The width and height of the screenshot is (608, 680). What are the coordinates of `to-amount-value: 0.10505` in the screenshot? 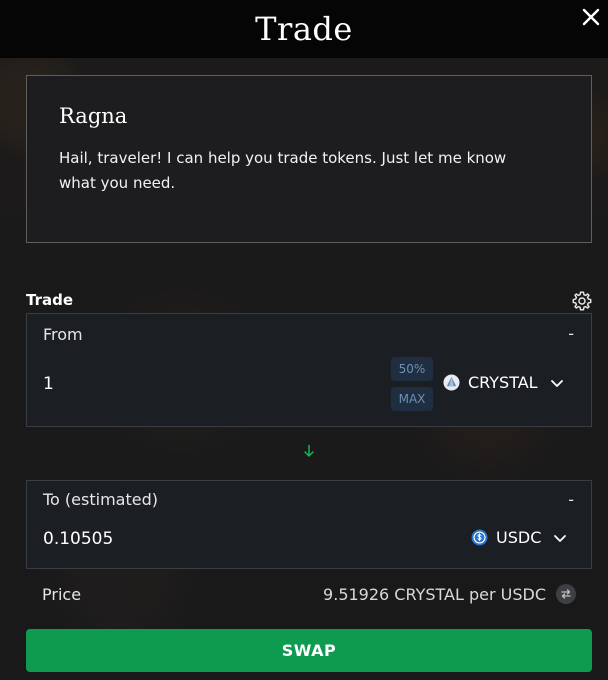 It's located at (78, 539).